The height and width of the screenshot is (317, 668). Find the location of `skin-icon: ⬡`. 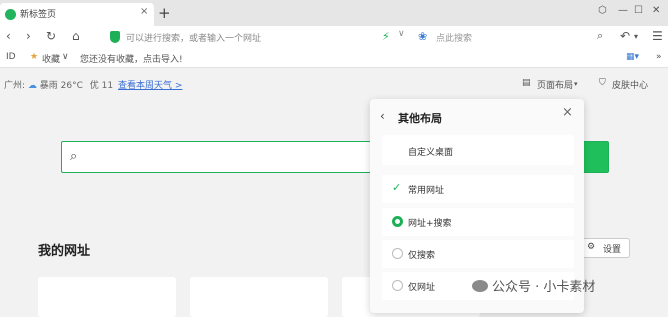

skin-icon: ⬡ is located at coordinates (602, 10).